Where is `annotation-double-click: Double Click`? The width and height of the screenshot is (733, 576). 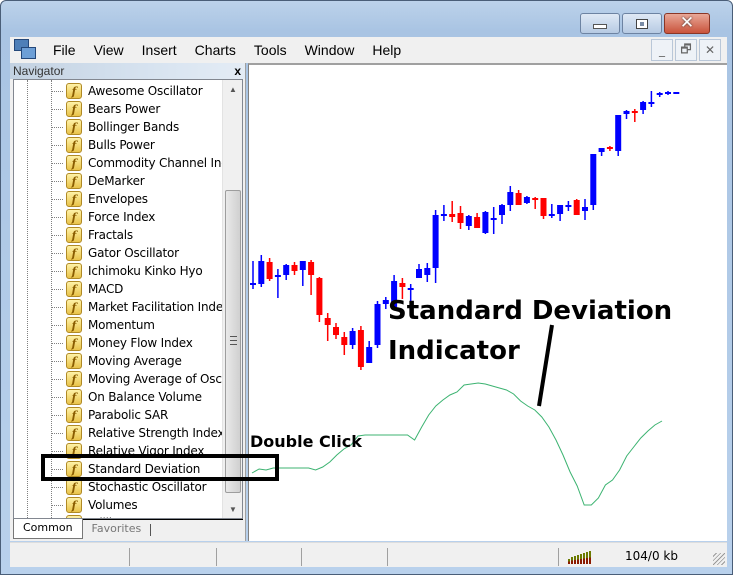
annotation-double-click: Double Click is located at coordinates (306, 441).